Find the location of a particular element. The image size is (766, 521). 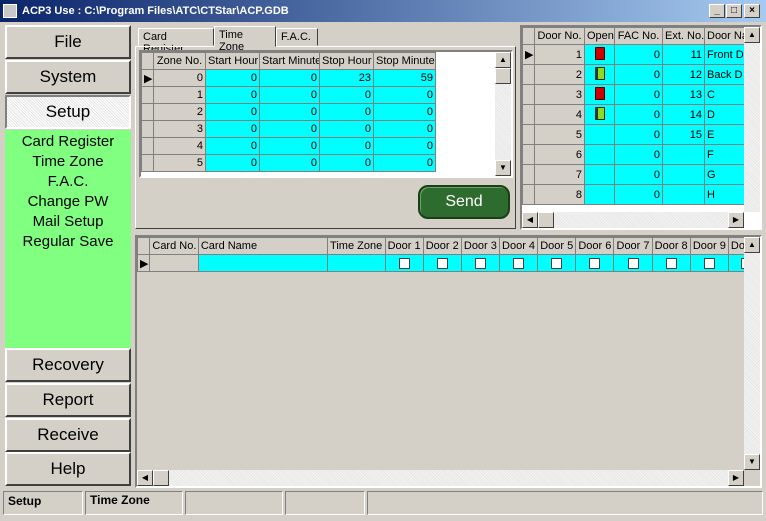

table-row: 5 0 15 E is located at coordinates (633, 134).